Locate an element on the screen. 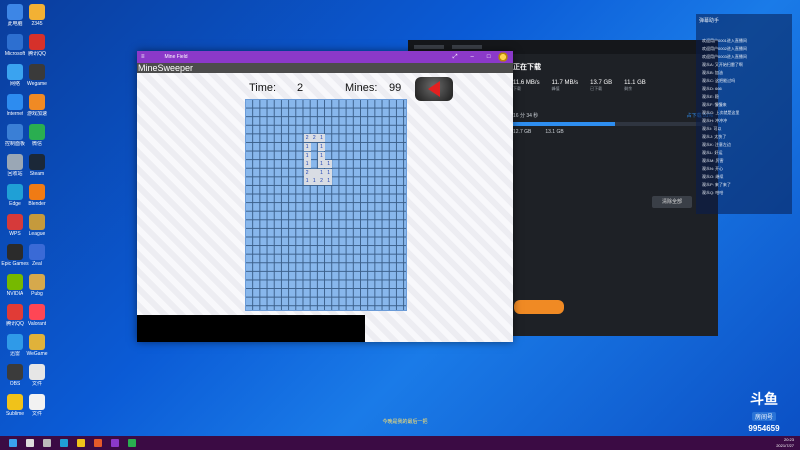 The image size is (800, 450). minefield-grid: 22111111112111121 is located at coordinates (326, 205).